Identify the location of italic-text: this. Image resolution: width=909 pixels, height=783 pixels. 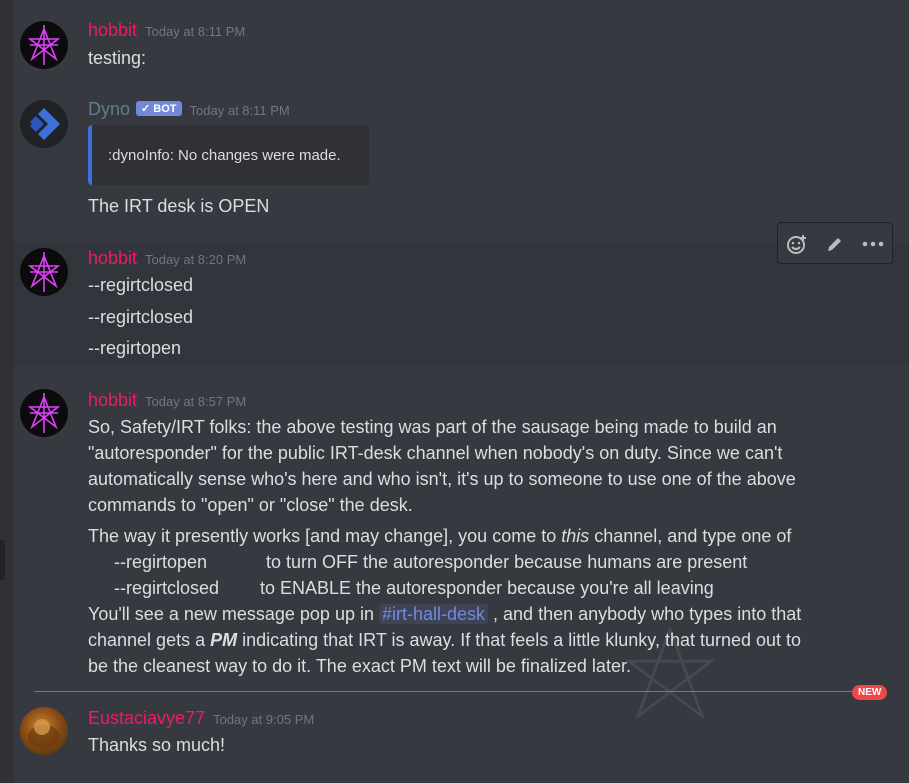
(575, 536).